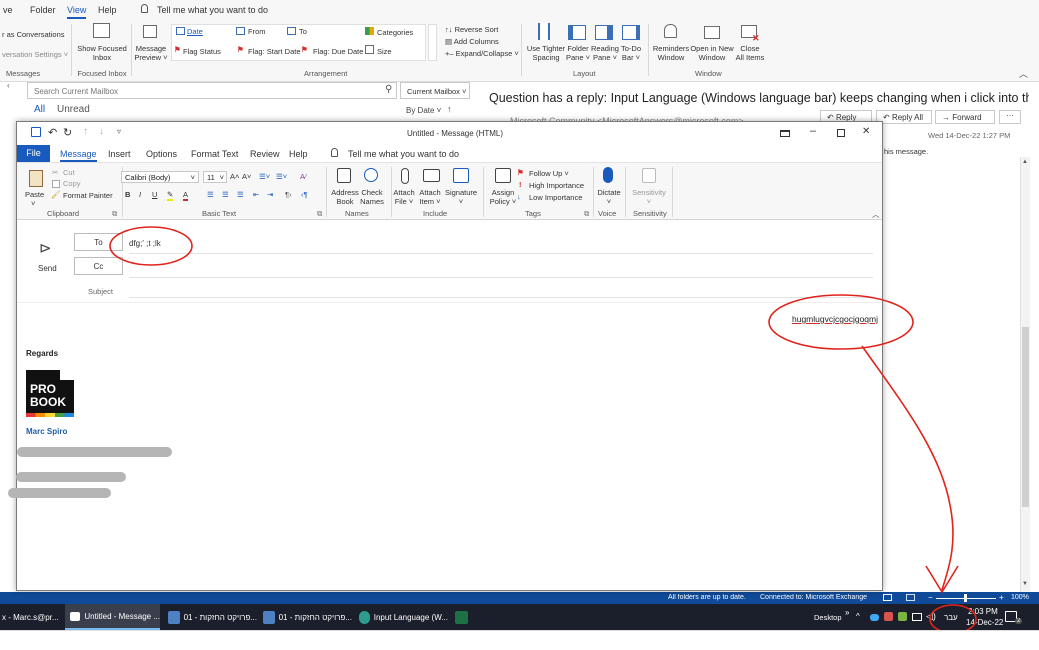  Describe the element at coordinates (953, 619) in the screenshot. I see `annotation-circle-language` at that location.